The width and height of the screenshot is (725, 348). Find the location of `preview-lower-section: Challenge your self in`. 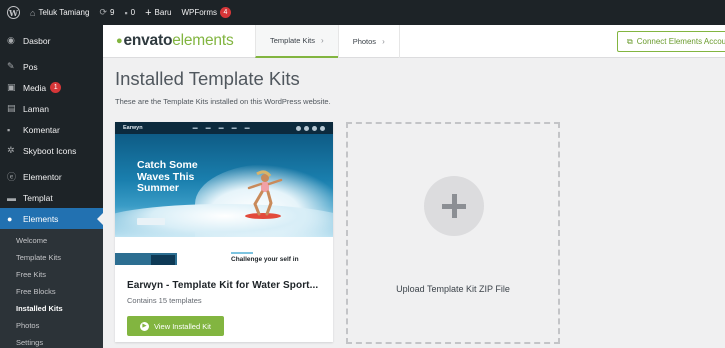

preview-lower-section: Challenge your self in is located at coordinates (224, 251).